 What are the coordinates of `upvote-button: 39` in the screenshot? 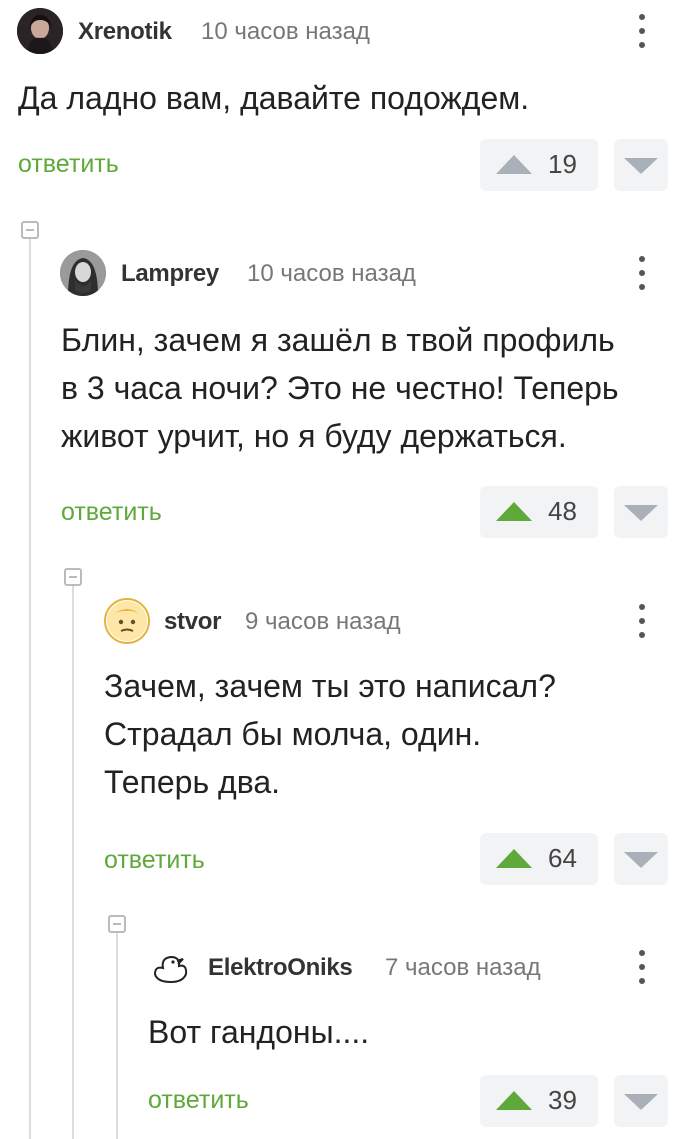 It's located at (539, 1101).